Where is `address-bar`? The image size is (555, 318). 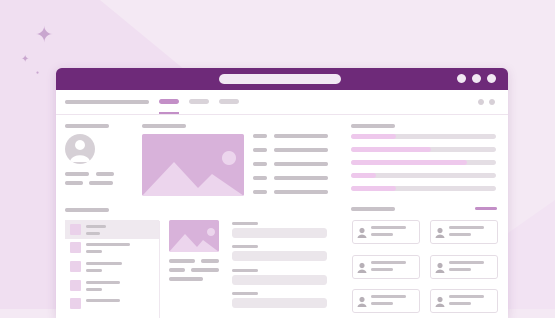 address-bar is located at coordinates (280, 79).